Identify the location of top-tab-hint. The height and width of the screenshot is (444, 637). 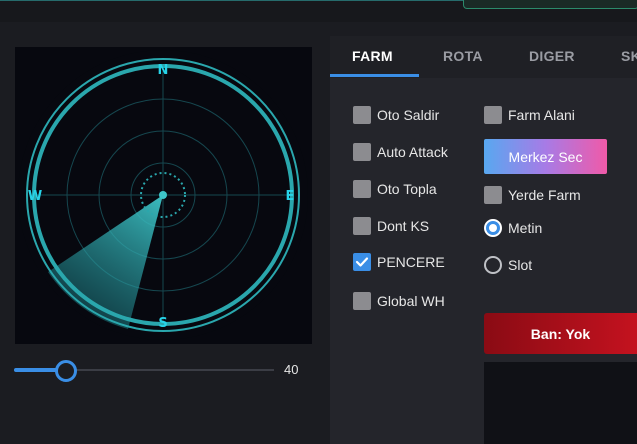
(550, 4).